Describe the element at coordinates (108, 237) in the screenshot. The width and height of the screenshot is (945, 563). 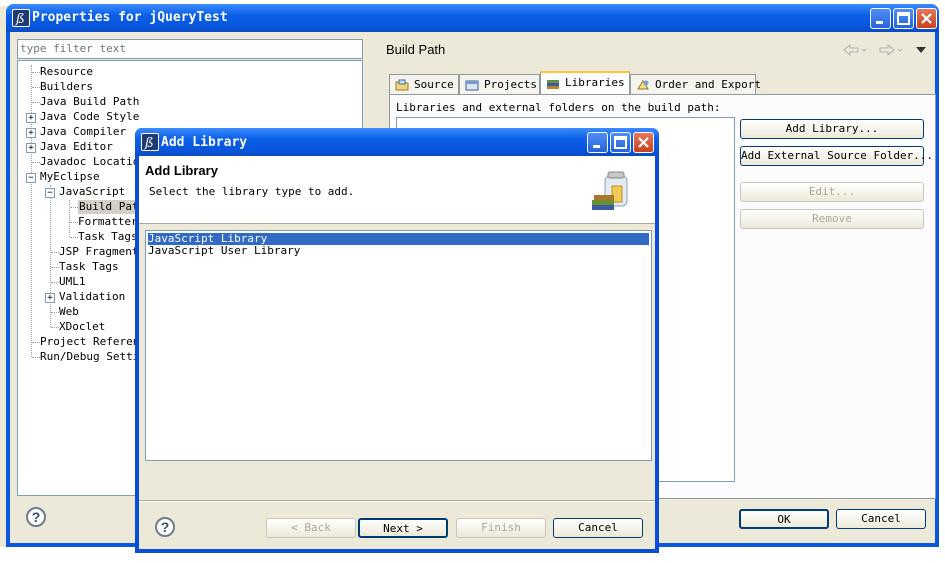
I see `tree-item-js-task-tags: Task Tags` at that location.